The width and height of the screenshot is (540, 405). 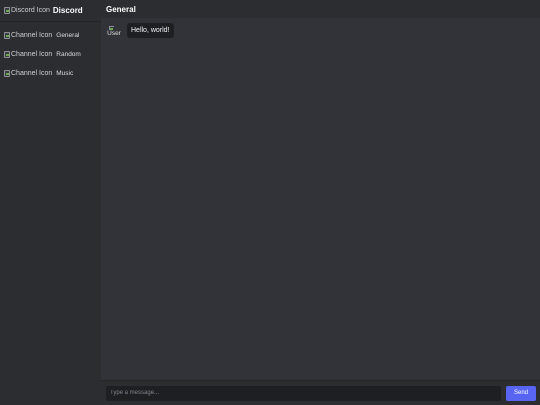 I want to click on sidebar-title: Discord, so click(x=67, y=10).